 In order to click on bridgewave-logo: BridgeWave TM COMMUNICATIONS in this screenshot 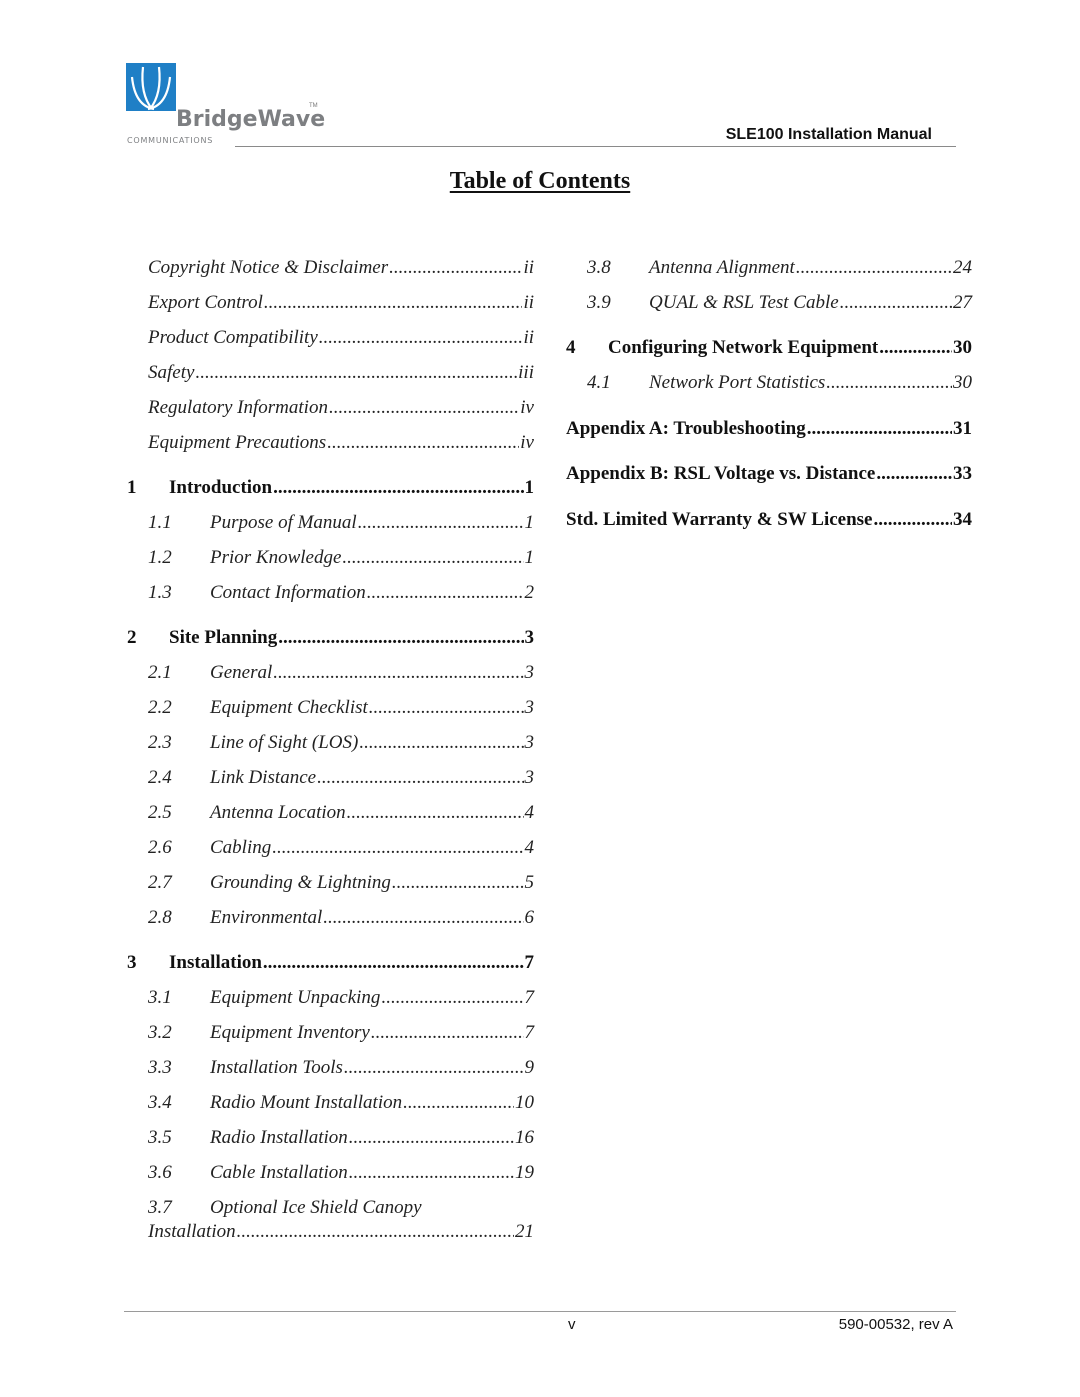, I will do `click(226, 108)`.